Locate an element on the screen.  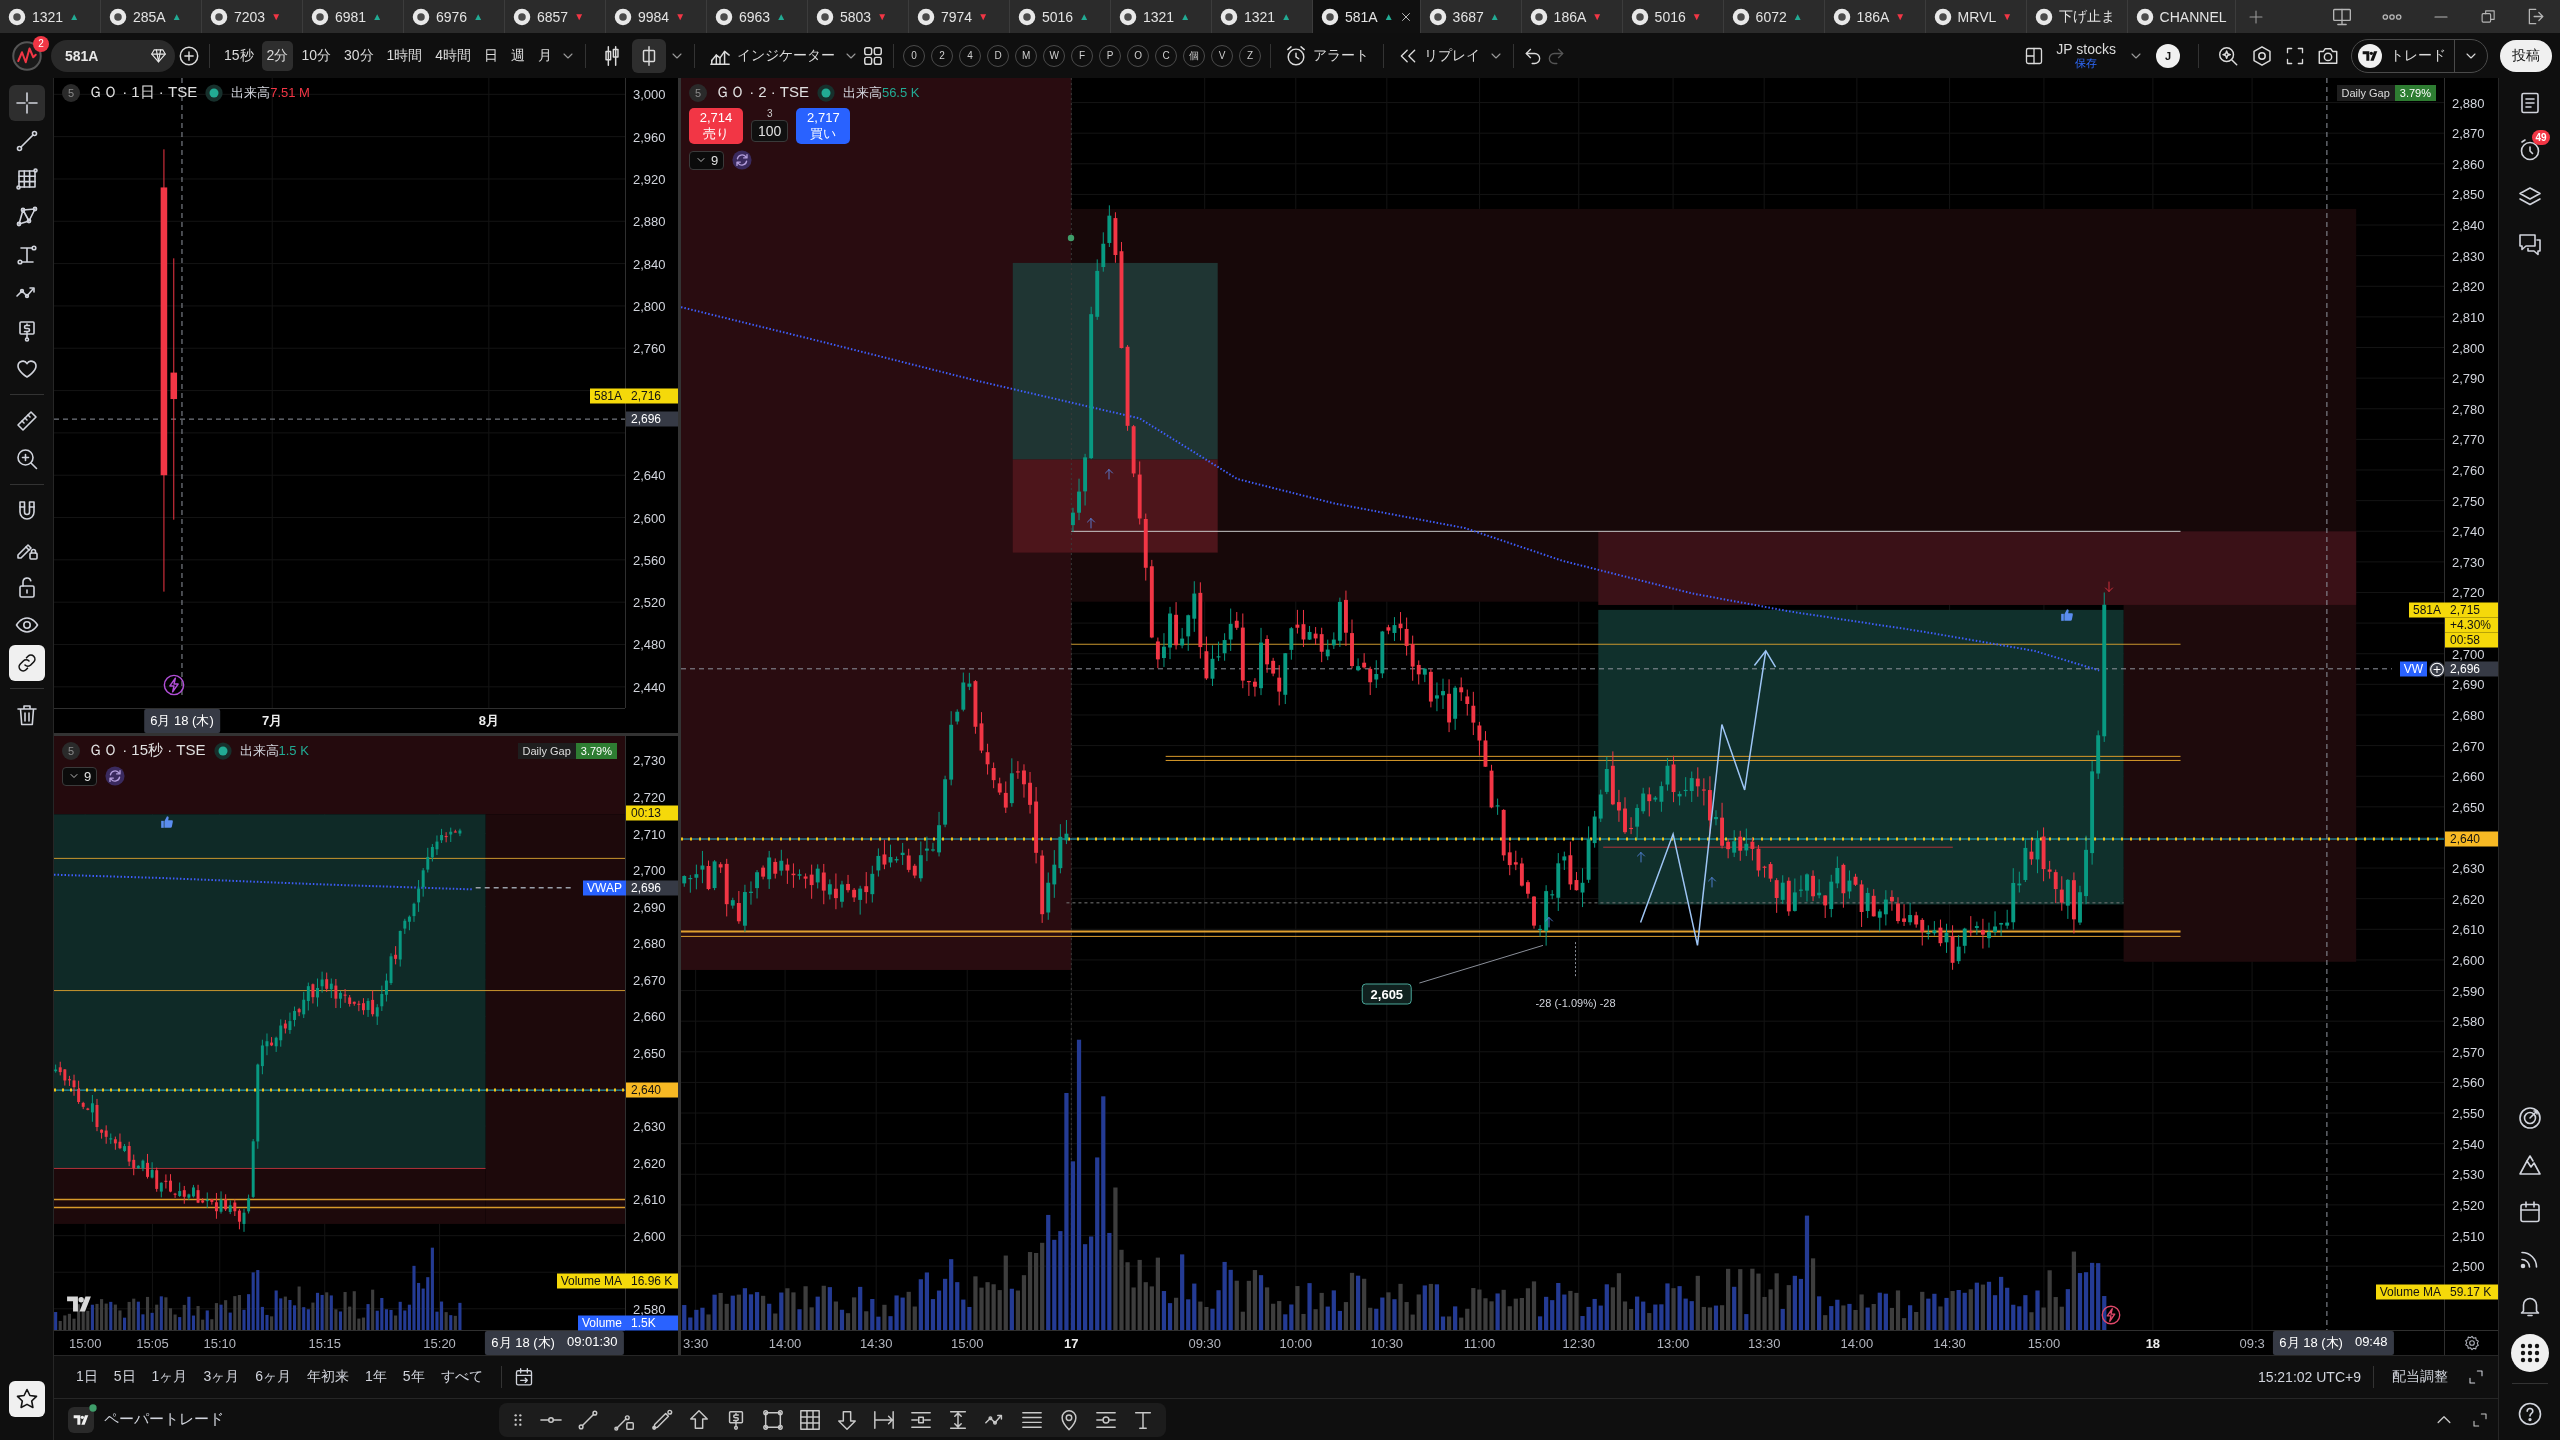
time-label: 15:10 is located at coordinates (219, 1343).